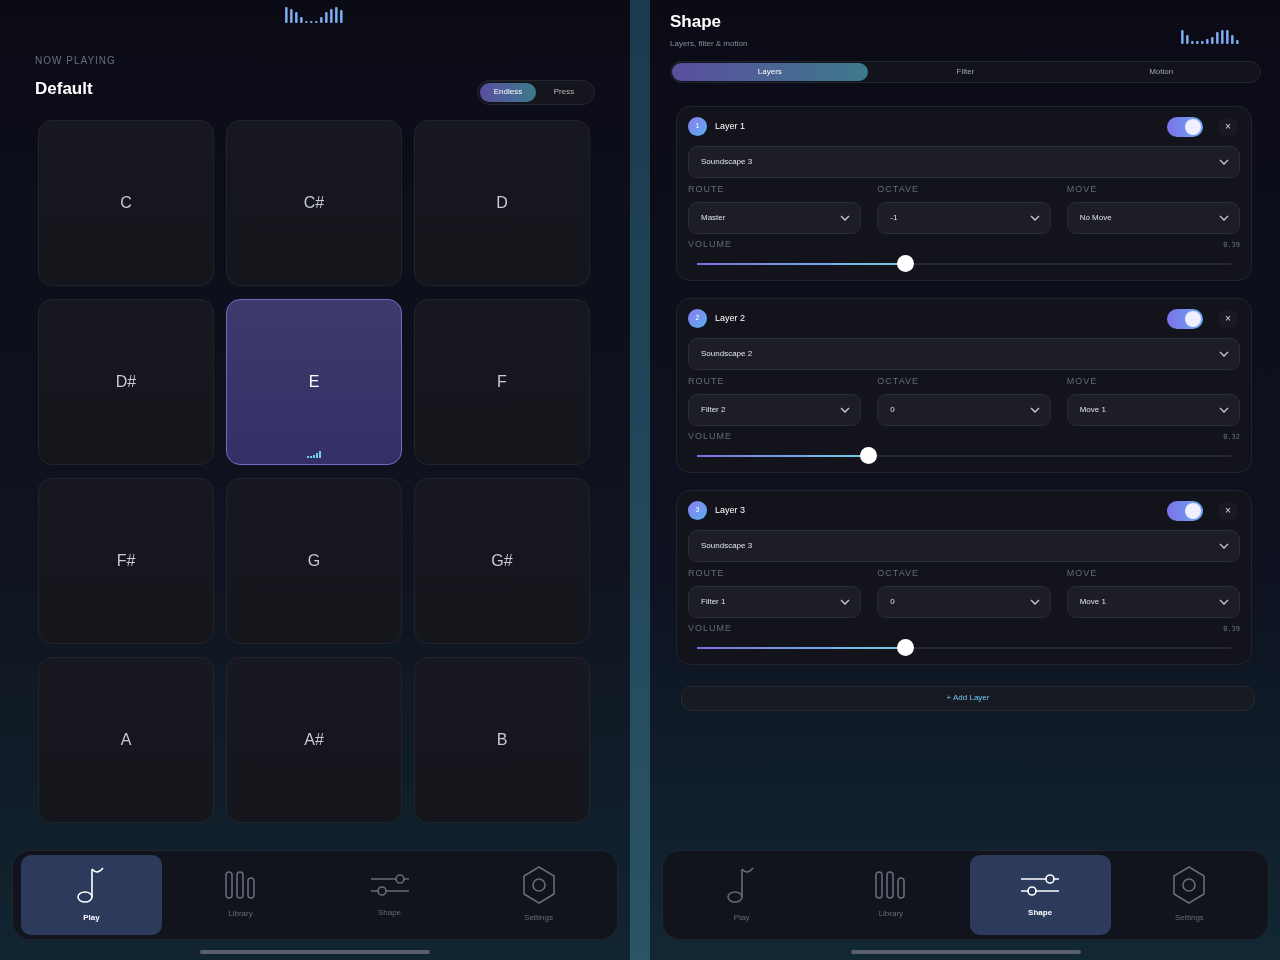 Image resolution: width=1280 pixels, height=960 pixels. What do you see at coordinates (502, 381) in the screenshot?
I see `note-pad: F` at bounding box center [502, 381].